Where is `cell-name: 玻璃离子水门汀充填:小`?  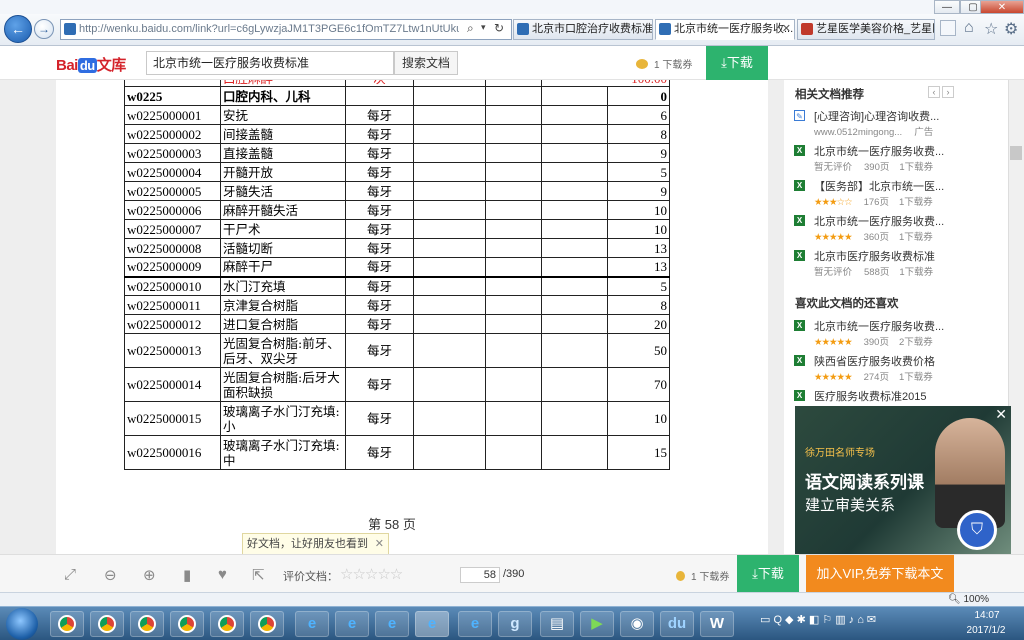 cell-name: 玻璃离子水门汀充填:小 is located at coordinates (283, 418).